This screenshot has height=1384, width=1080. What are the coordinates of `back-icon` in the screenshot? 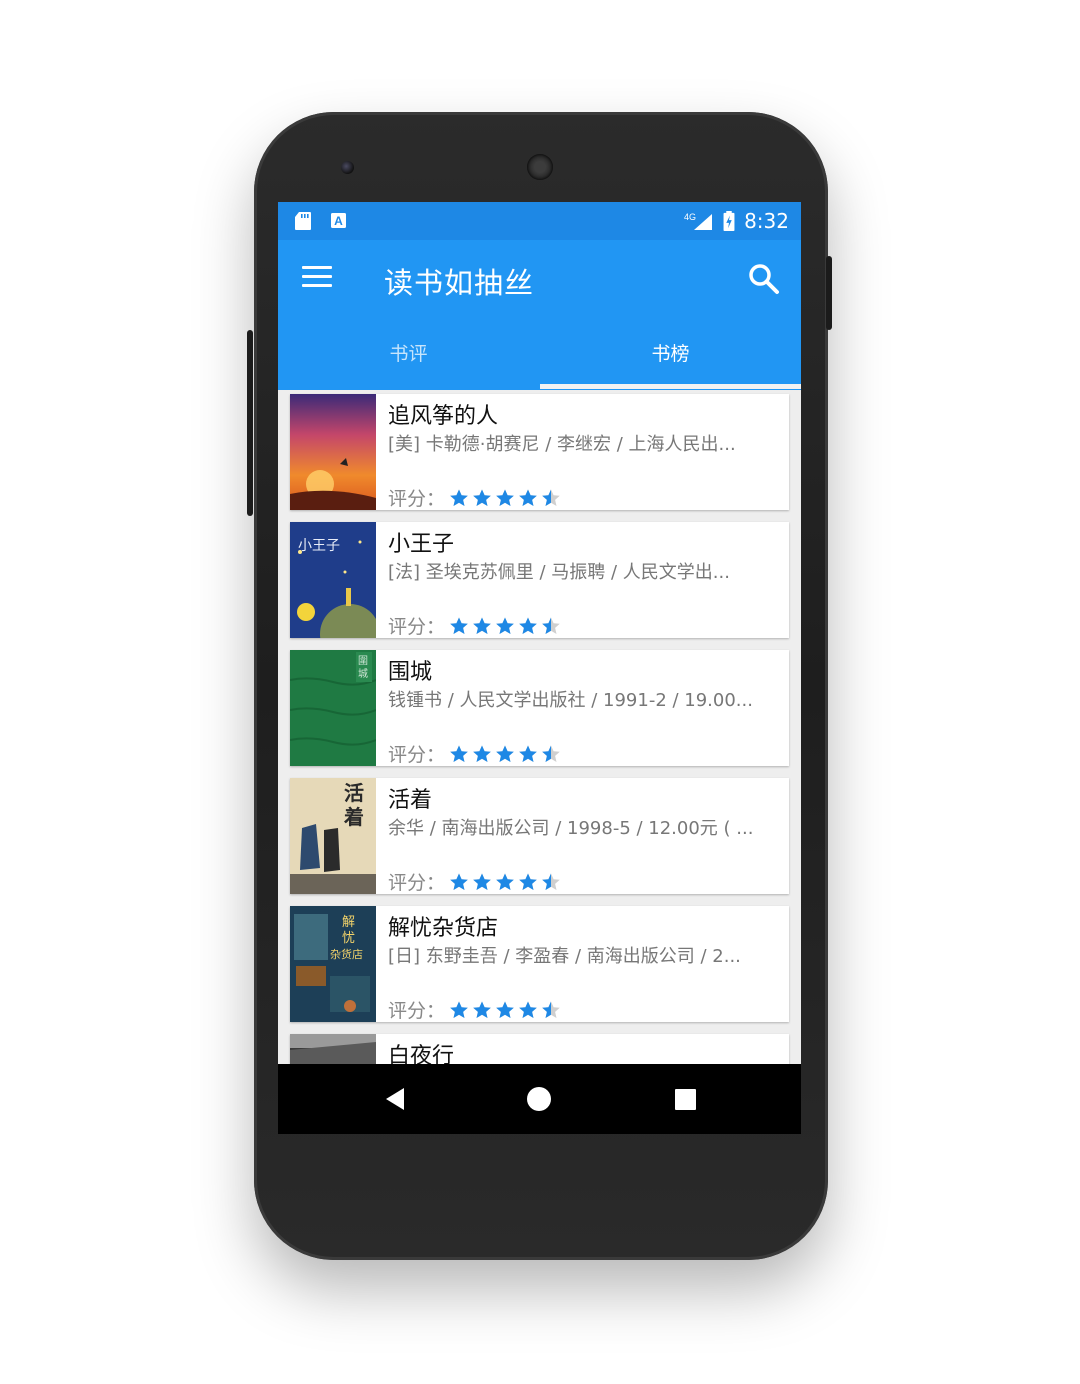 It's located at (395, 1099).